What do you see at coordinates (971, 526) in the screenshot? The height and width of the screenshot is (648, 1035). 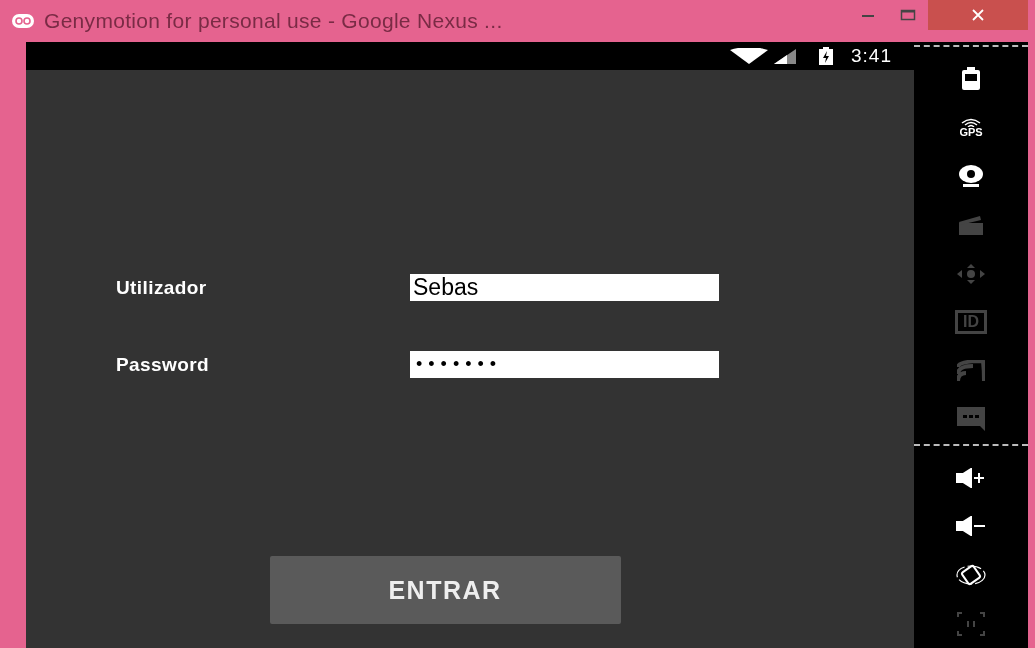 I see `volume-down-icon` at bounding box center [971, 526].